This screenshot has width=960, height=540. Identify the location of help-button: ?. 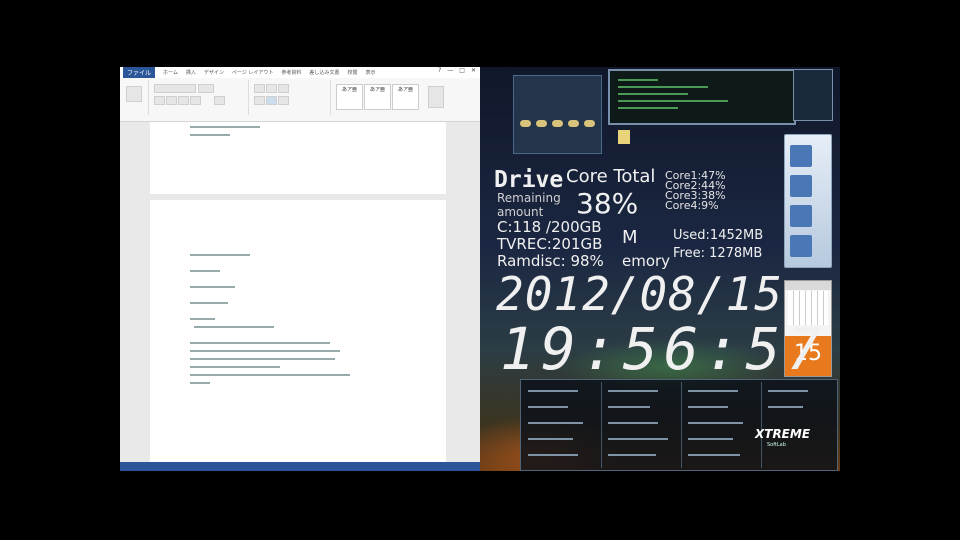
(439, 71).